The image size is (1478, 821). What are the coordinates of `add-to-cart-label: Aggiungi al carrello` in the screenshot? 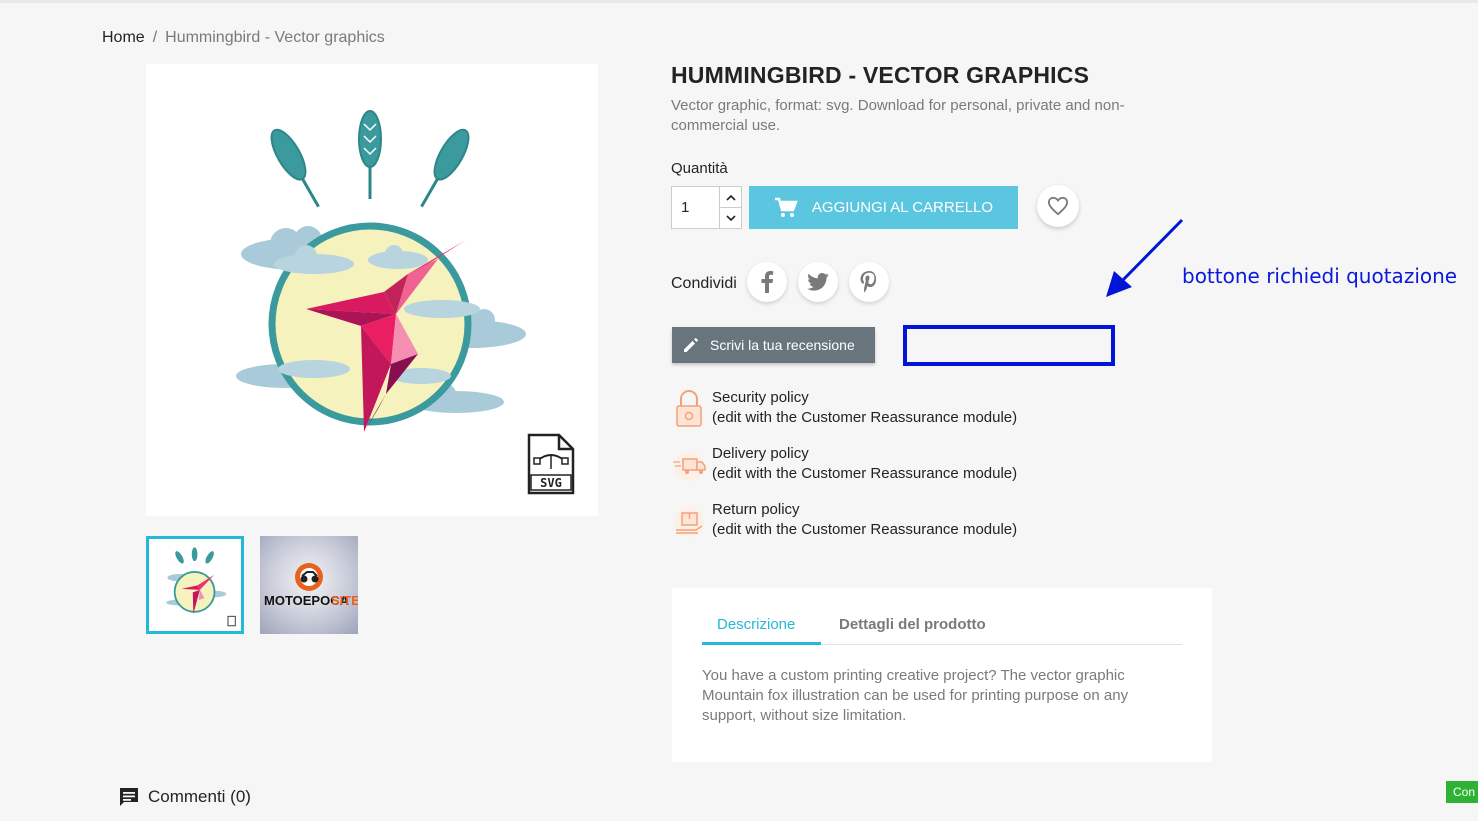 It's located at (902, 207).